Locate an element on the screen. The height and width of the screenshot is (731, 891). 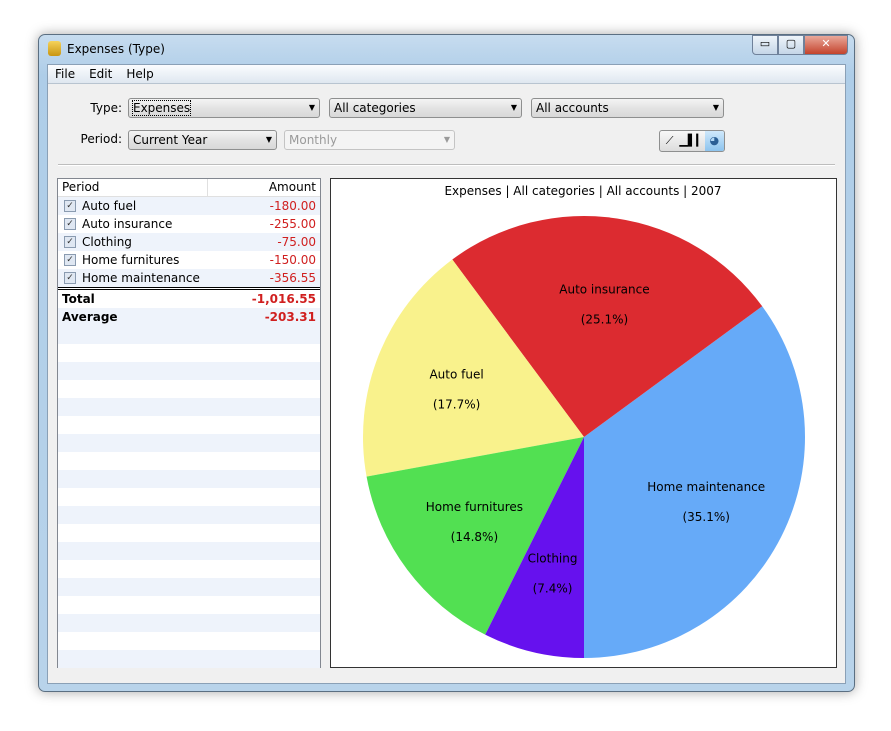
row-amount: -180.00 is located at coordinates (292, 206).